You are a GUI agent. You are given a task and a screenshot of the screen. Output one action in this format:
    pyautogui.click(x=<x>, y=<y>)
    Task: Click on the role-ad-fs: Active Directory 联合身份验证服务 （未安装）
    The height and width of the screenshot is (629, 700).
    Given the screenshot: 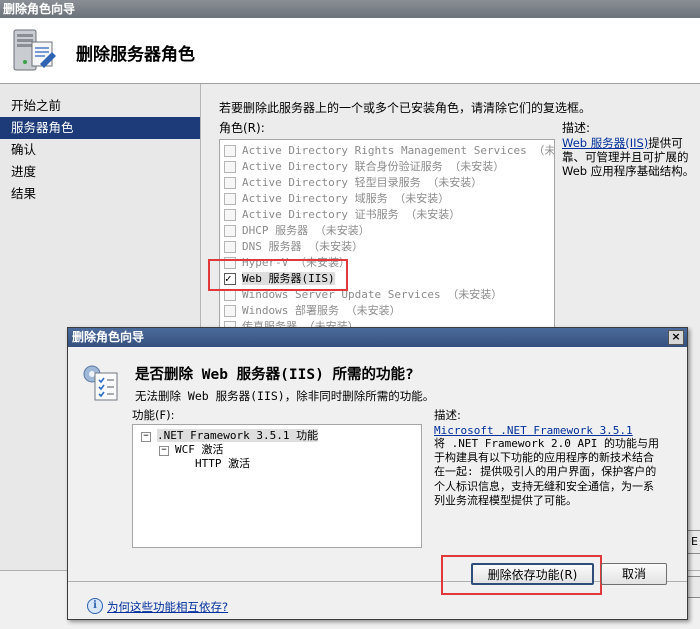 What is the action you would take?
    pyautogui.click(x=387, y=167)
    